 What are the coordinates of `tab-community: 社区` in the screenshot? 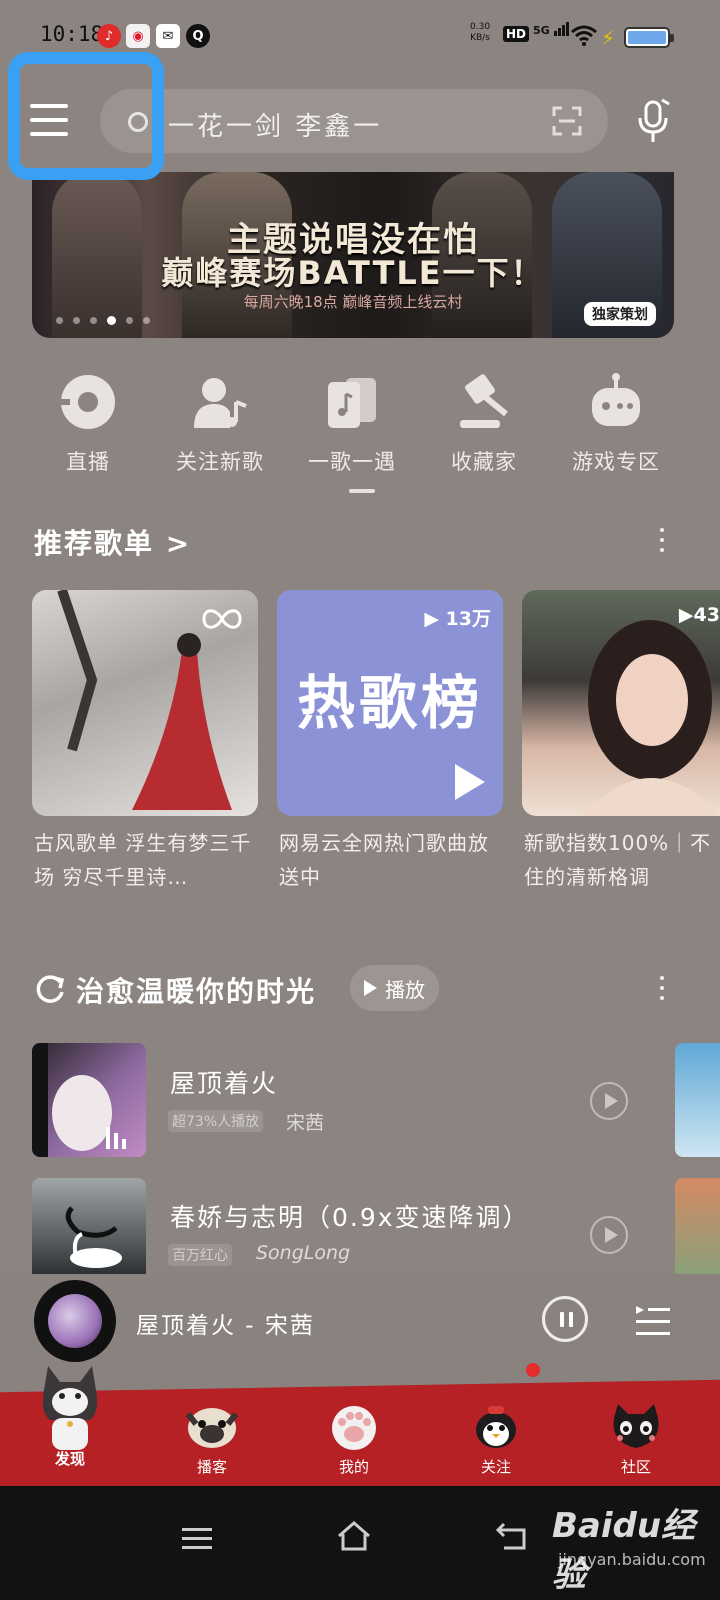 It's located at (636, 1440).